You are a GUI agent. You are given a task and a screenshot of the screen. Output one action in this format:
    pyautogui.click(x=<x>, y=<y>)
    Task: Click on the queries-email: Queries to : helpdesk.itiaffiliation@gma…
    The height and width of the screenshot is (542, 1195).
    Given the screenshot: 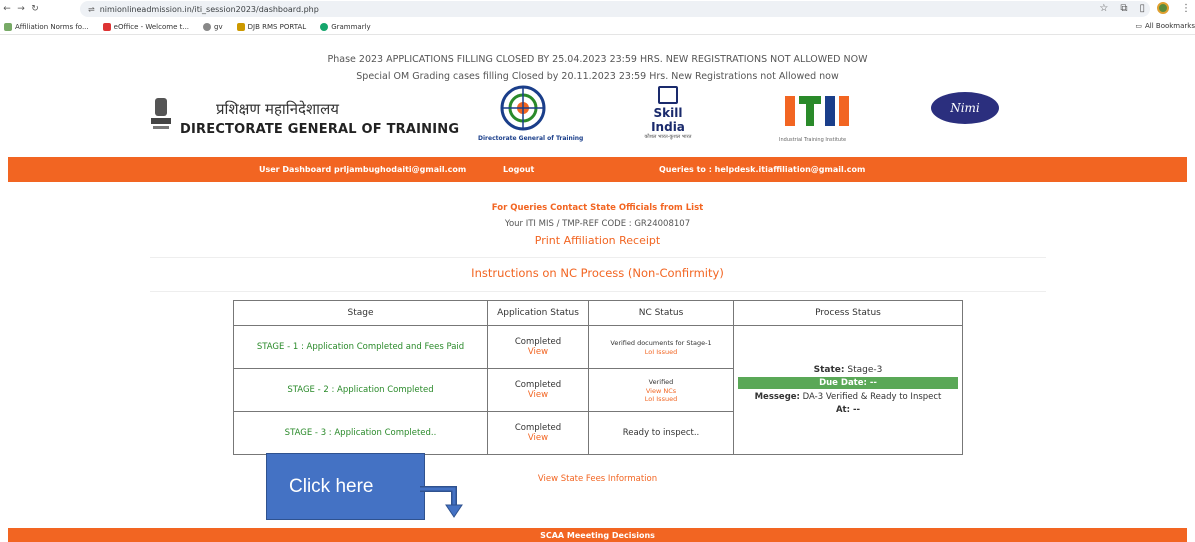 What is the action you would take?
    pyautogui.click(x=762, y=169)
    